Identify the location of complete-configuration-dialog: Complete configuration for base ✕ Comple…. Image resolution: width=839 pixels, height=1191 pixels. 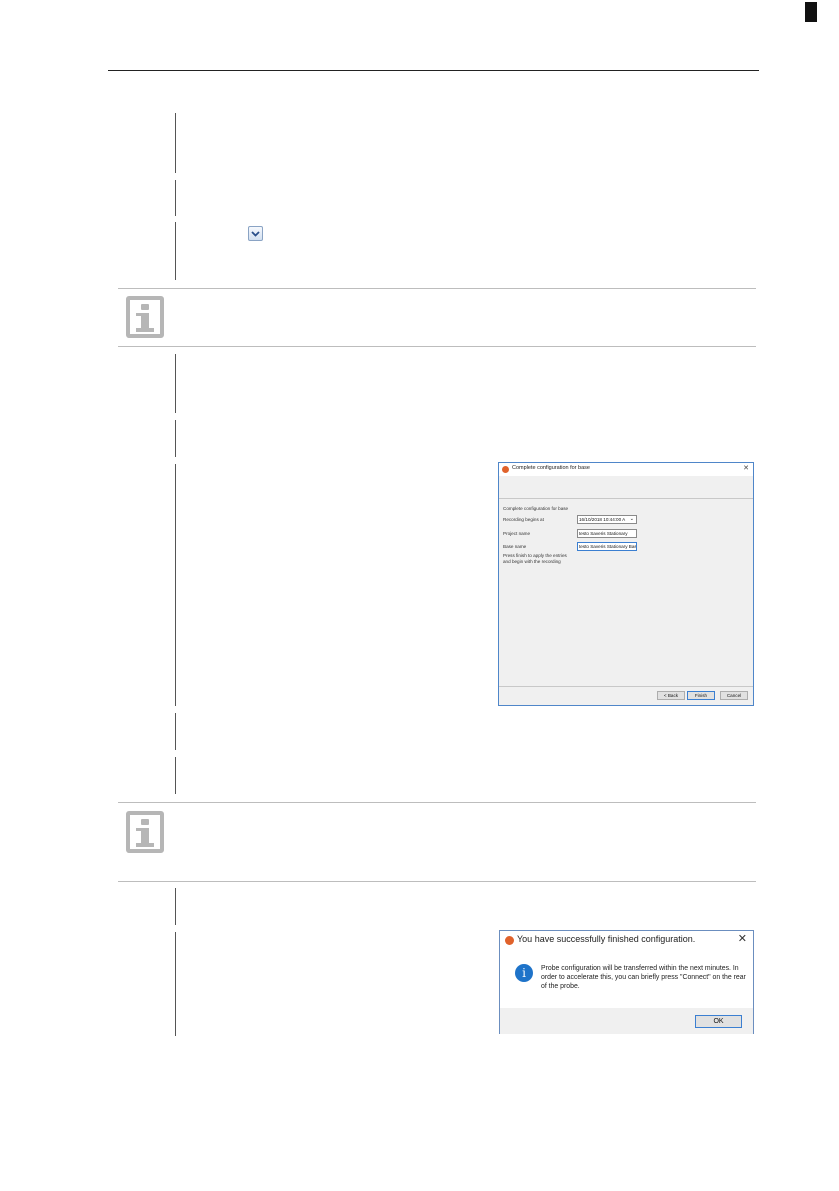
(626, 584).